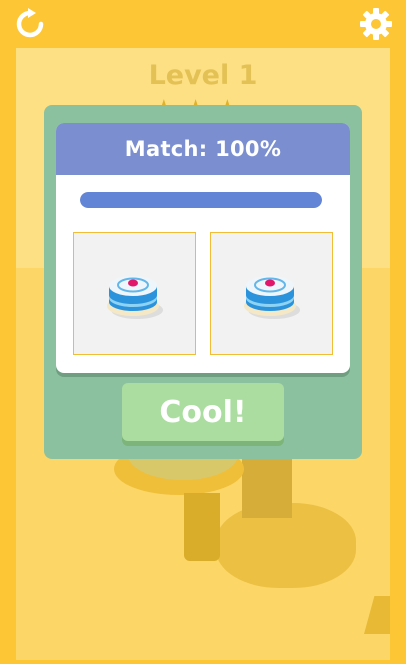  I want to click on target-cake-icon, so click(134, 297).